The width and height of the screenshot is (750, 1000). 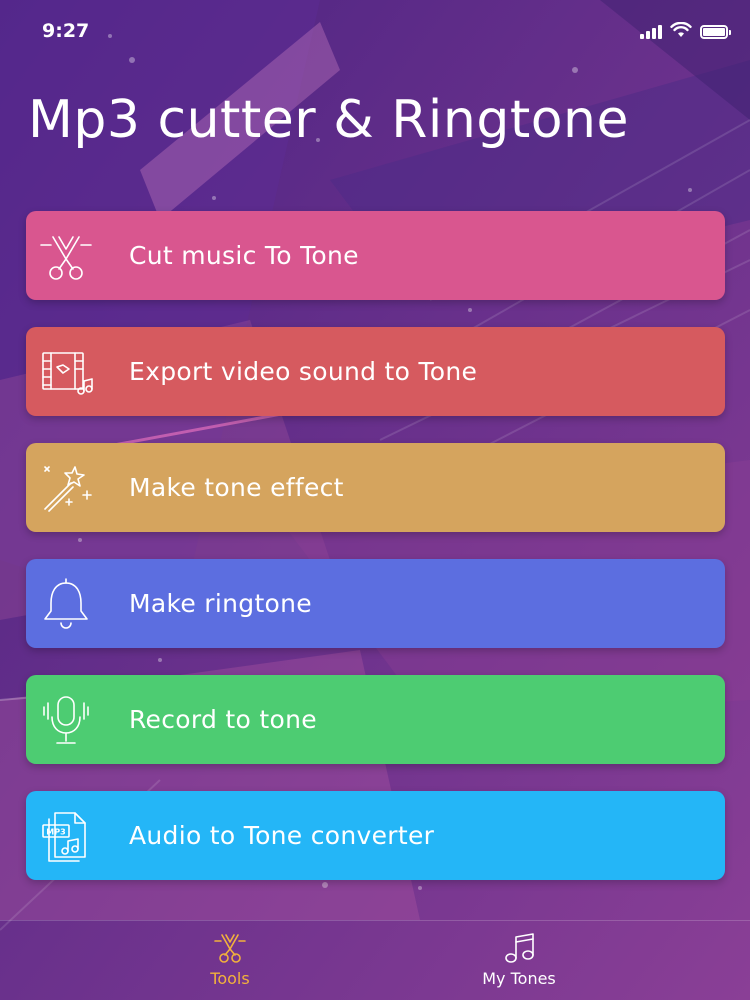 What do you see at coordinates (715, 32) in the screenshot?
I see `battery-icon` at bounding box center [715, 32].